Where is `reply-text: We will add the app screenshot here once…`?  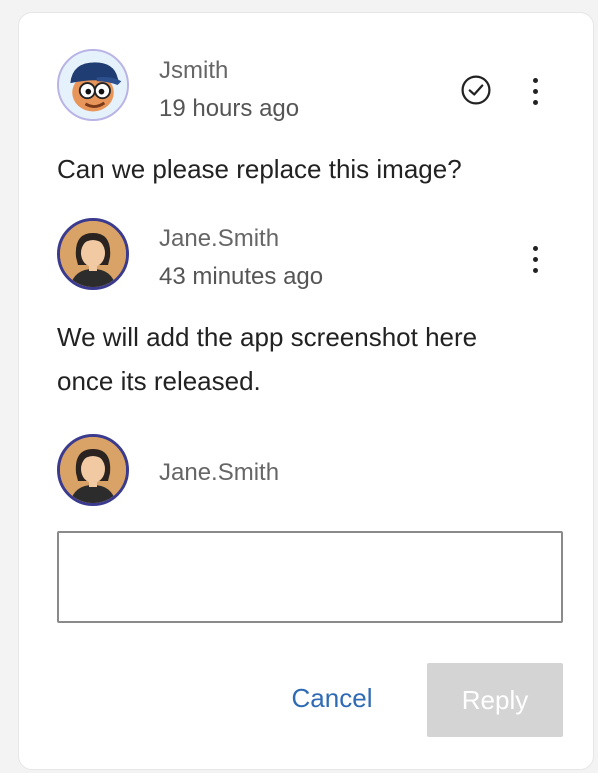 reply-text: We will add the app screenshot here once… is located at coordinates (267, 359).